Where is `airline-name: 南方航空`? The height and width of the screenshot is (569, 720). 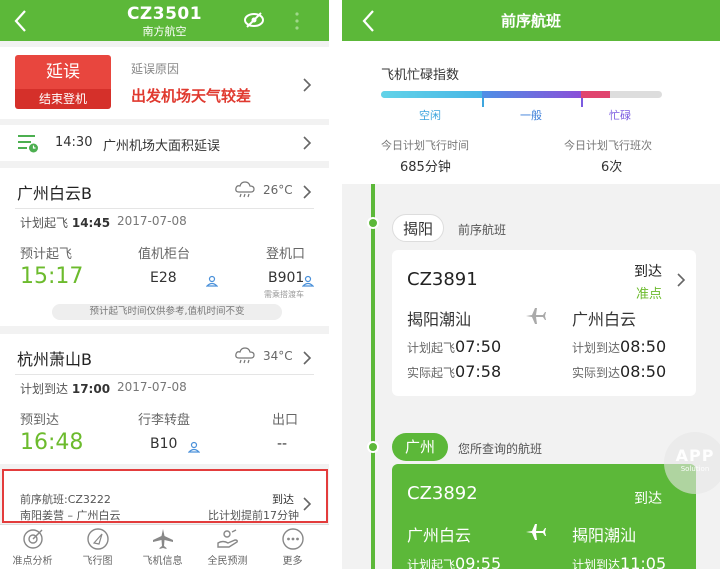
airline-name: 南方航空 is located at coordinates (164, 31).